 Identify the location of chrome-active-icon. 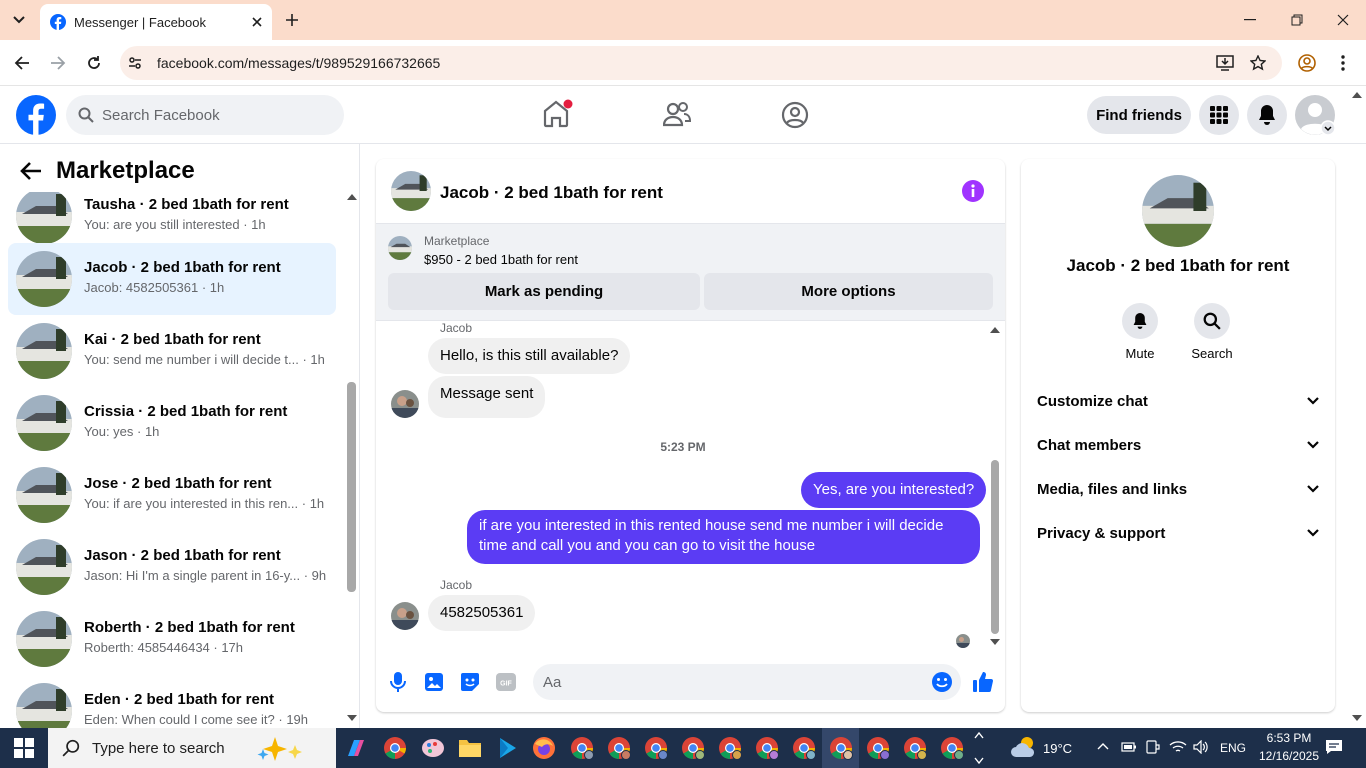
(841, 748).